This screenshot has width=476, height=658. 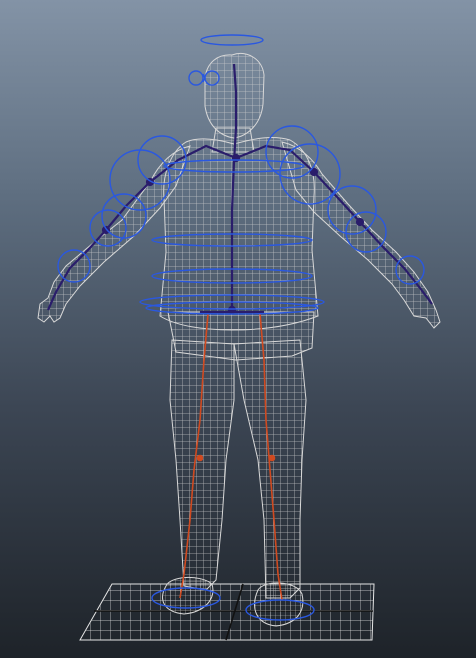 What do you see at coordinates (232, 40) in the screenshot?
I see `head-halo-control` at bounding box center [232, 40].